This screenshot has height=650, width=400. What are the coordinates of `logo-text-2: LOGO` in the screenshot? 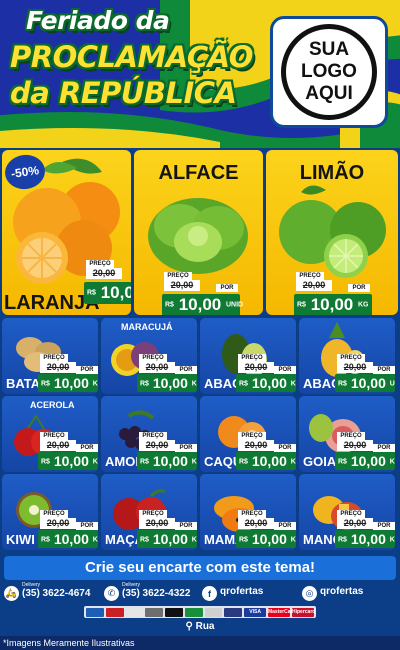 It's located at (329, 71).